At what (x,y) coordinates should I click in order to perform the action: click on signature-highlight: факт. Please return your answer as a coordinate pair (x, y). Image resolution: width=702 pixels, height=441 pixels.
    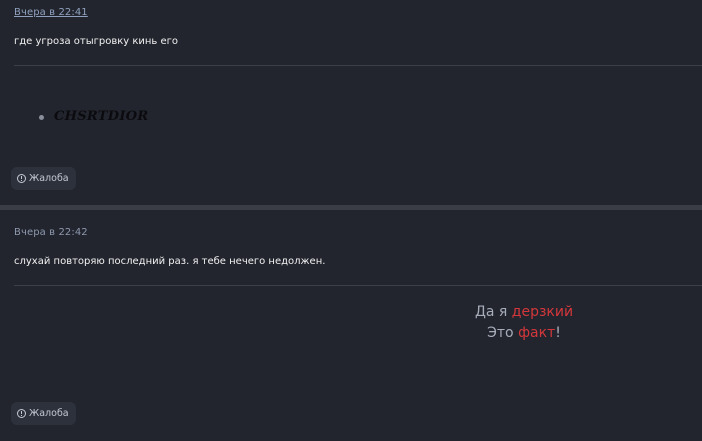
    Looking at the image, I should click on (537, 333).